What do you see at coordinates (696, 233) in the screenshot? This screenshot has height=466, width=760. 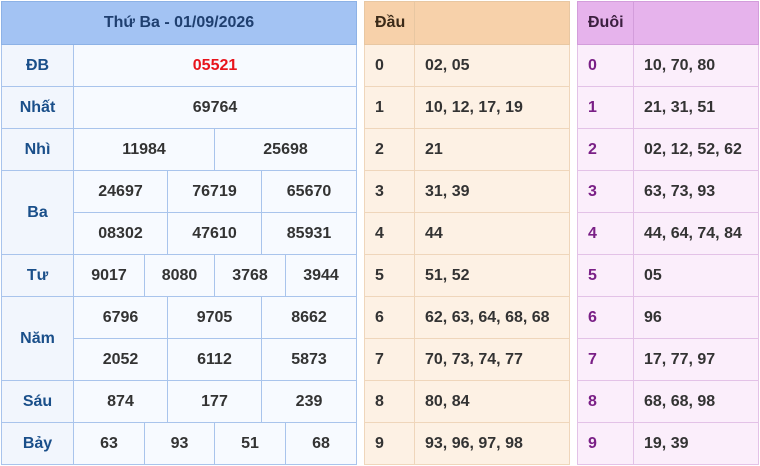 I see `tails-values: 44, 64, 74, 84` at bounding box center [696, 233].